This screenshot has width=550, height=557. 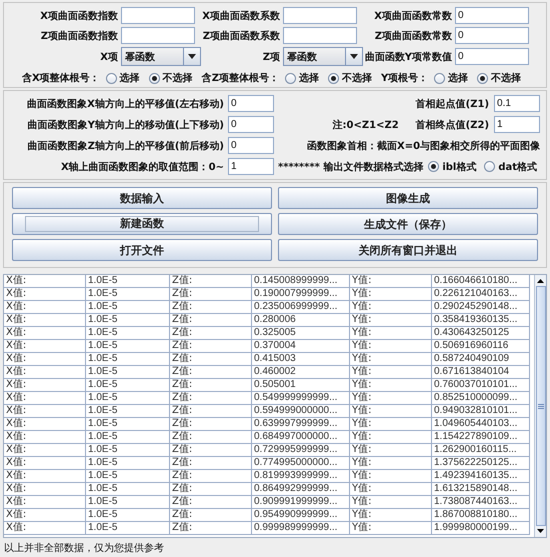 I want to click on field-label: Z项曲面函数系数, so click(x=241, y=36).